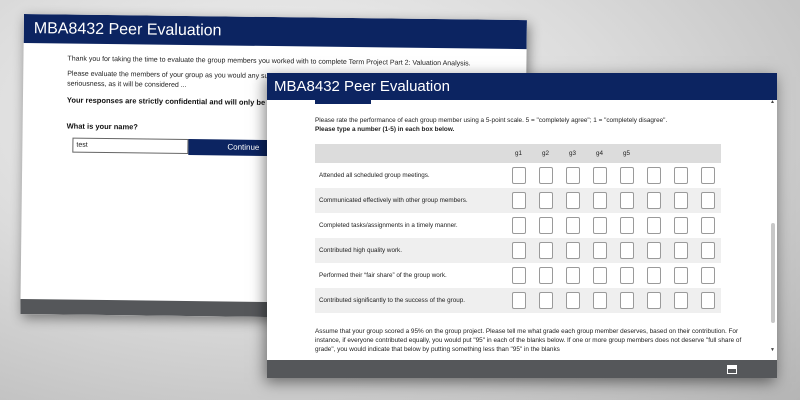 Image resolution: width=800 pixels, height=400 pixels. I want to click on column-header: g4, so click(599, 153).